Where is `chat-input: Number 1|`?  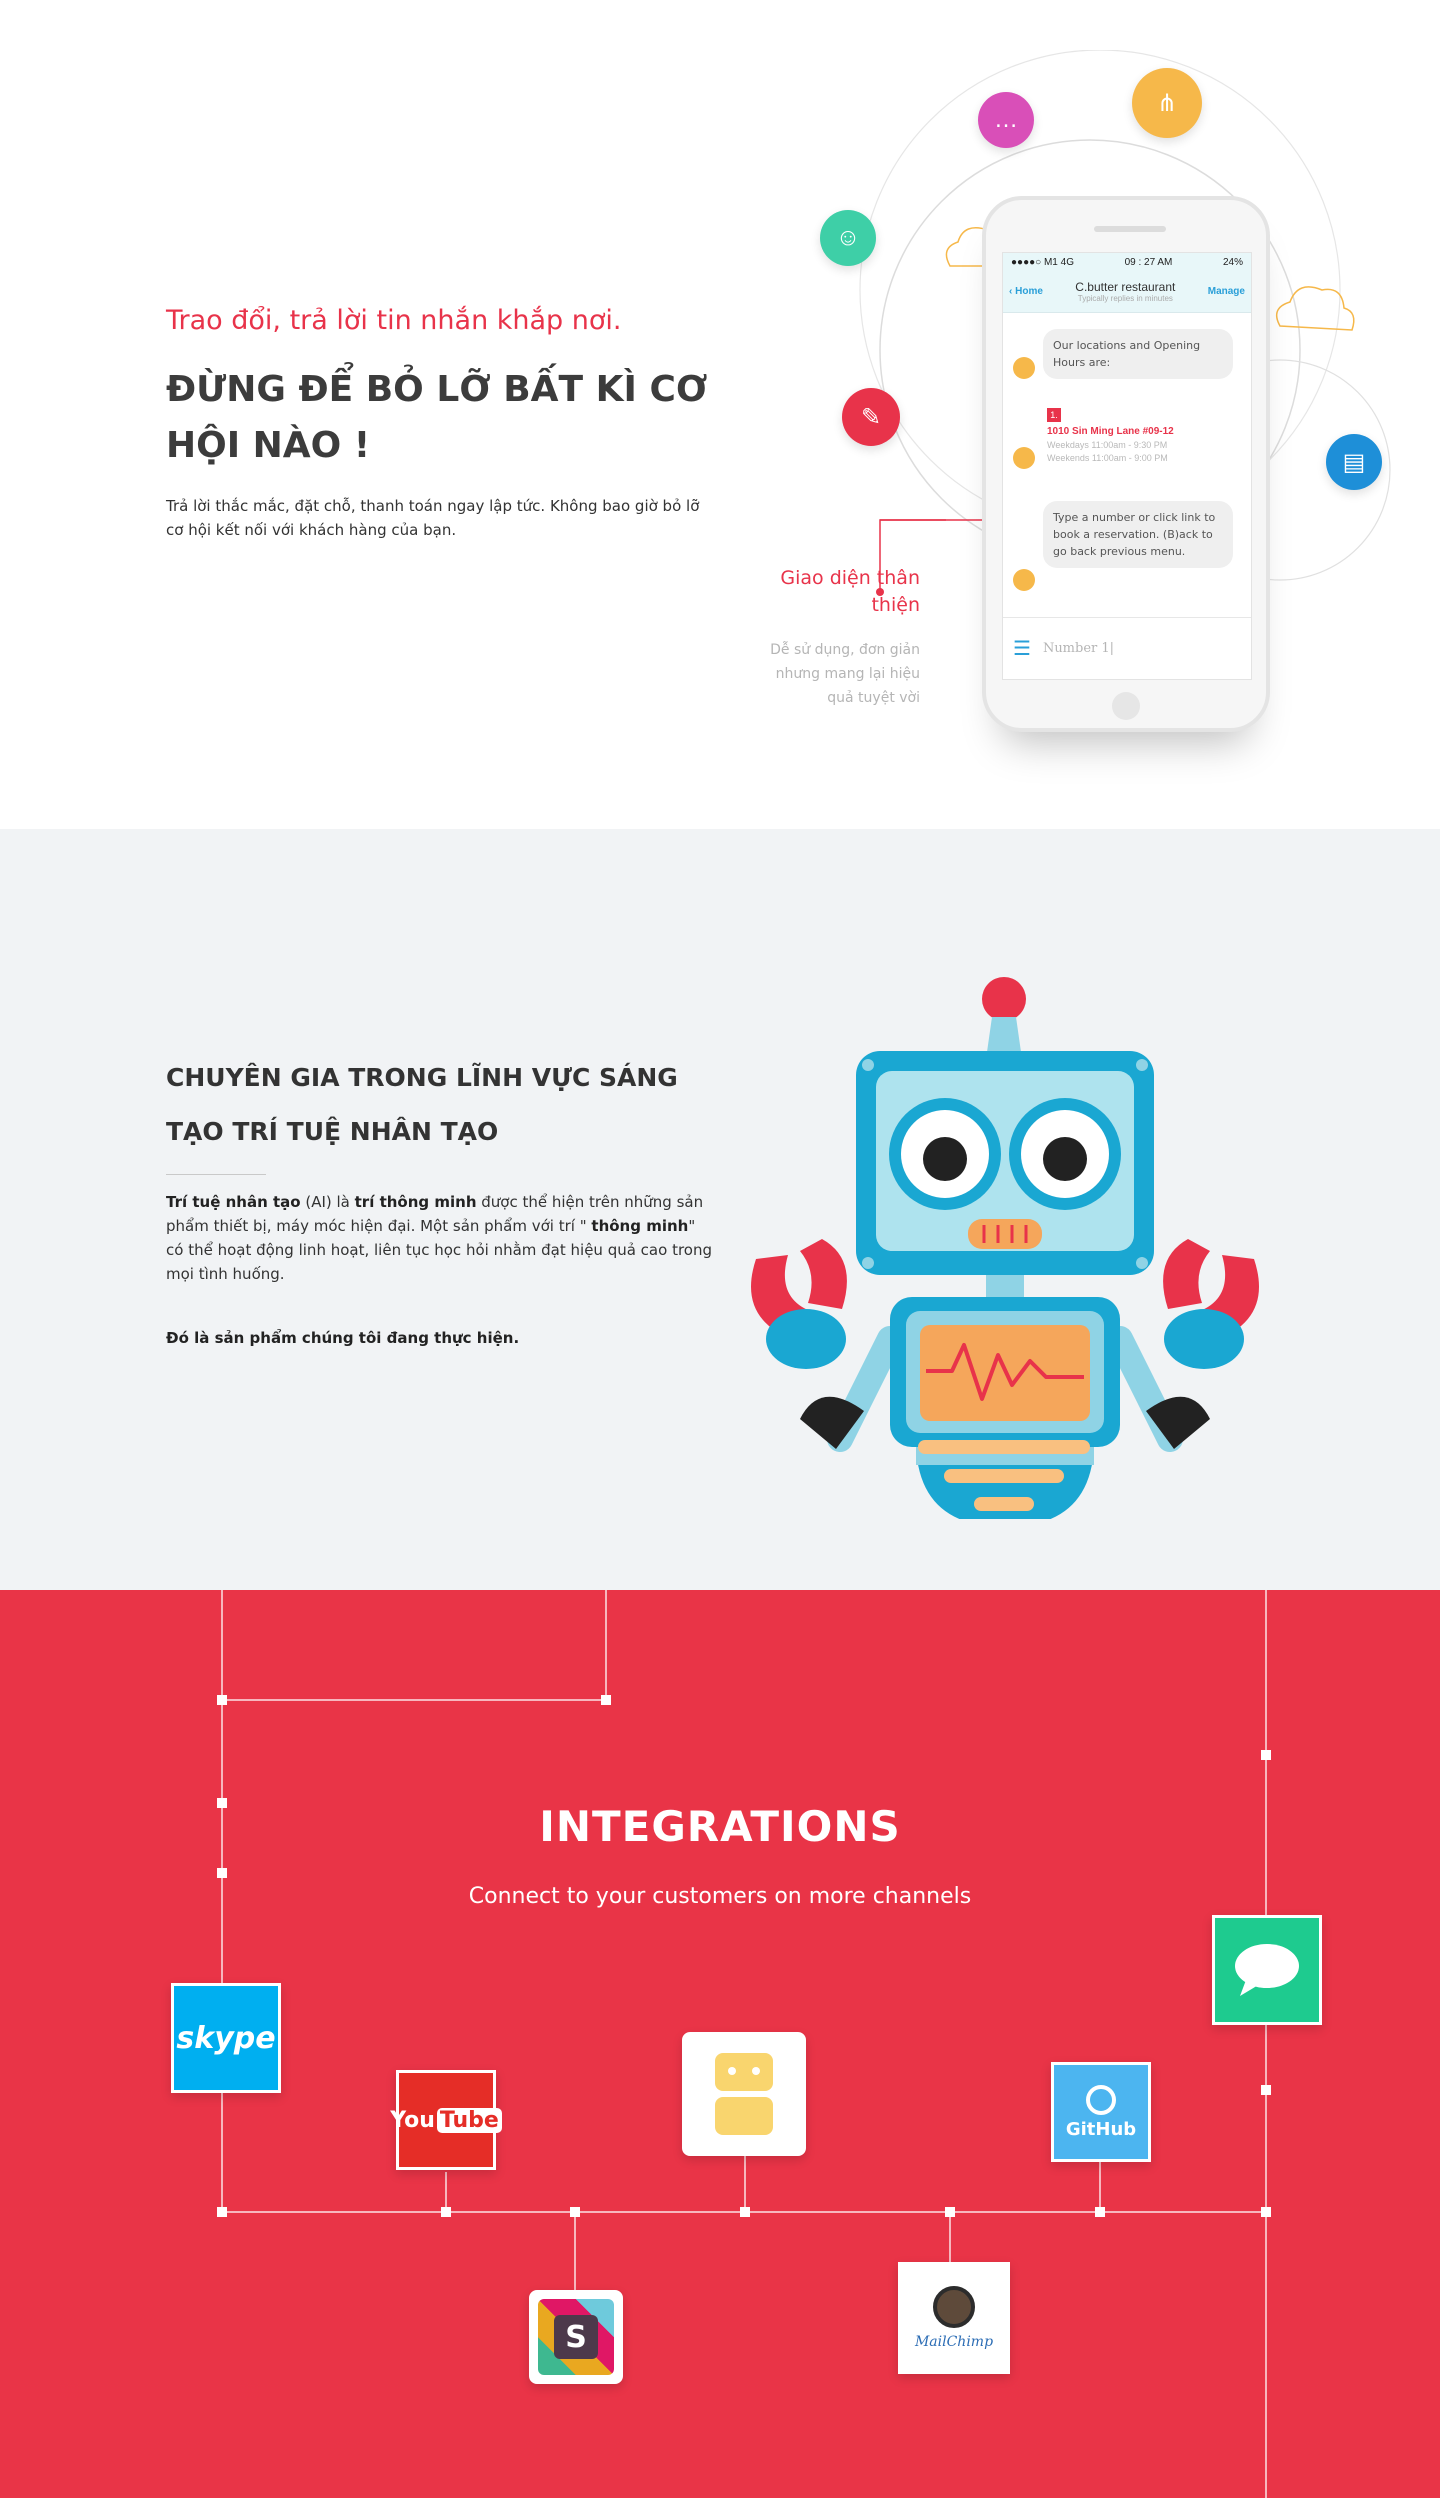 chat-input: Number 1| is located at coordinates (1078, 648).